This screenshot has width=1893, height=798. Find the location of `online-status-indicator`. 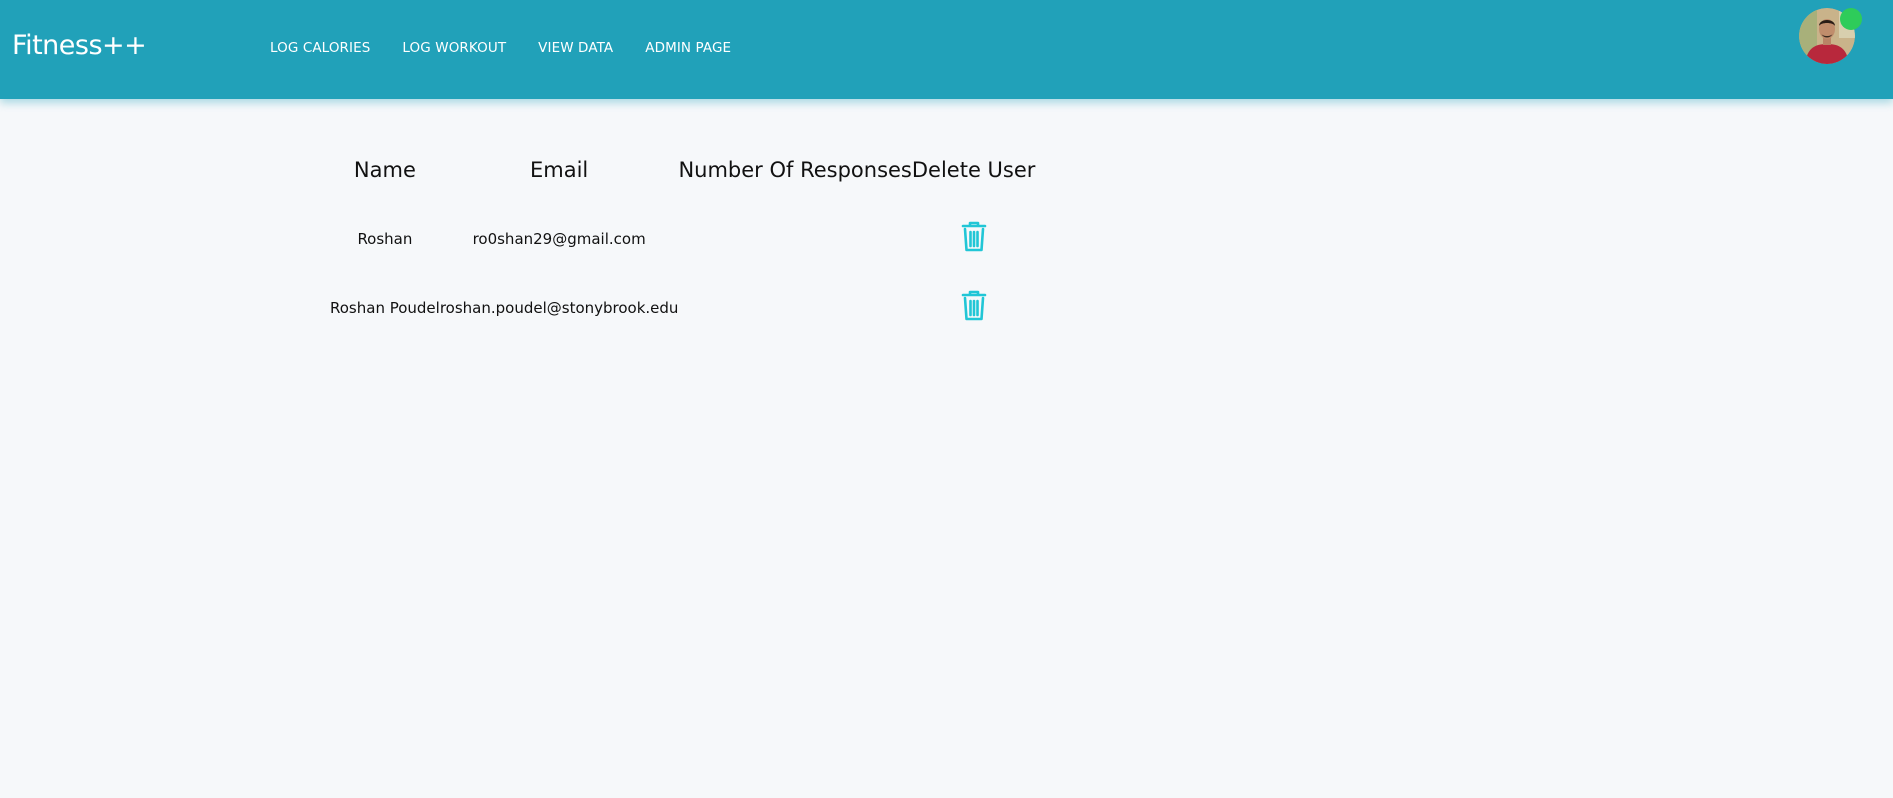

online-status-indicator is located at coordinates (1851, 19).